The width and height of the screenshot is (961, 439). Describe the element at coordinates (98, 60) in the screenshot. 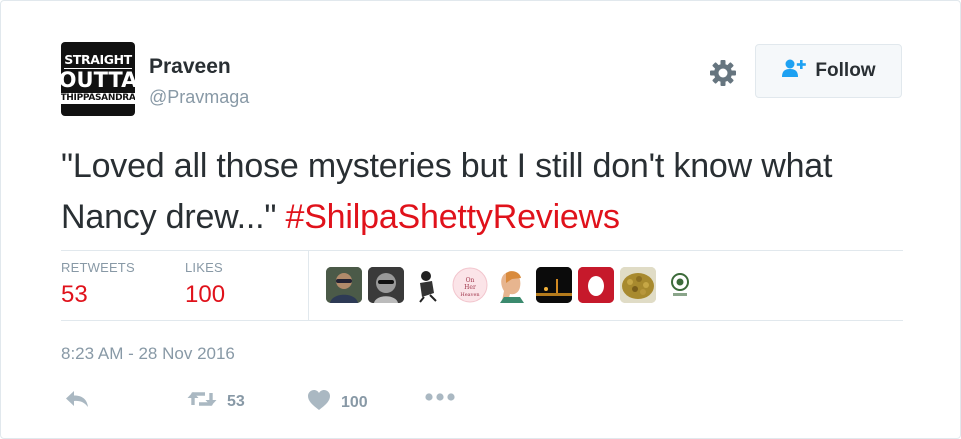

I see `avatar-text-line-1: STRAIGHT` at that location.